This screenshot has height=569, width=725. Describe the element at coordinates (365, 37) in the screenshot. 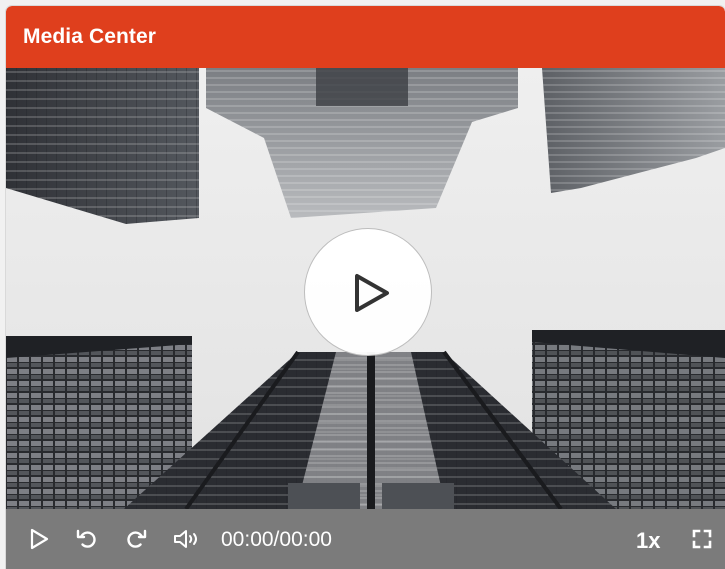

I see `header-bar: Media Center` at that location.